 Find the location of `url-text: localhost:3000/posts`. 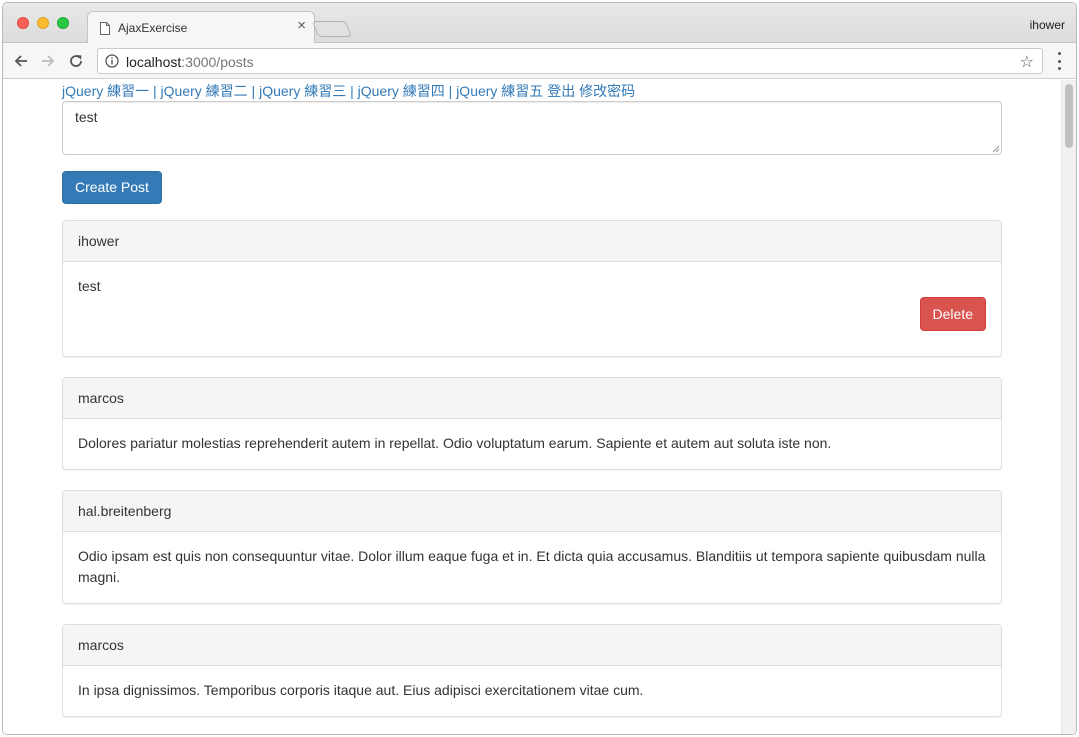

url-text: localhost:3000/posts is located at coordinates (190, 62).